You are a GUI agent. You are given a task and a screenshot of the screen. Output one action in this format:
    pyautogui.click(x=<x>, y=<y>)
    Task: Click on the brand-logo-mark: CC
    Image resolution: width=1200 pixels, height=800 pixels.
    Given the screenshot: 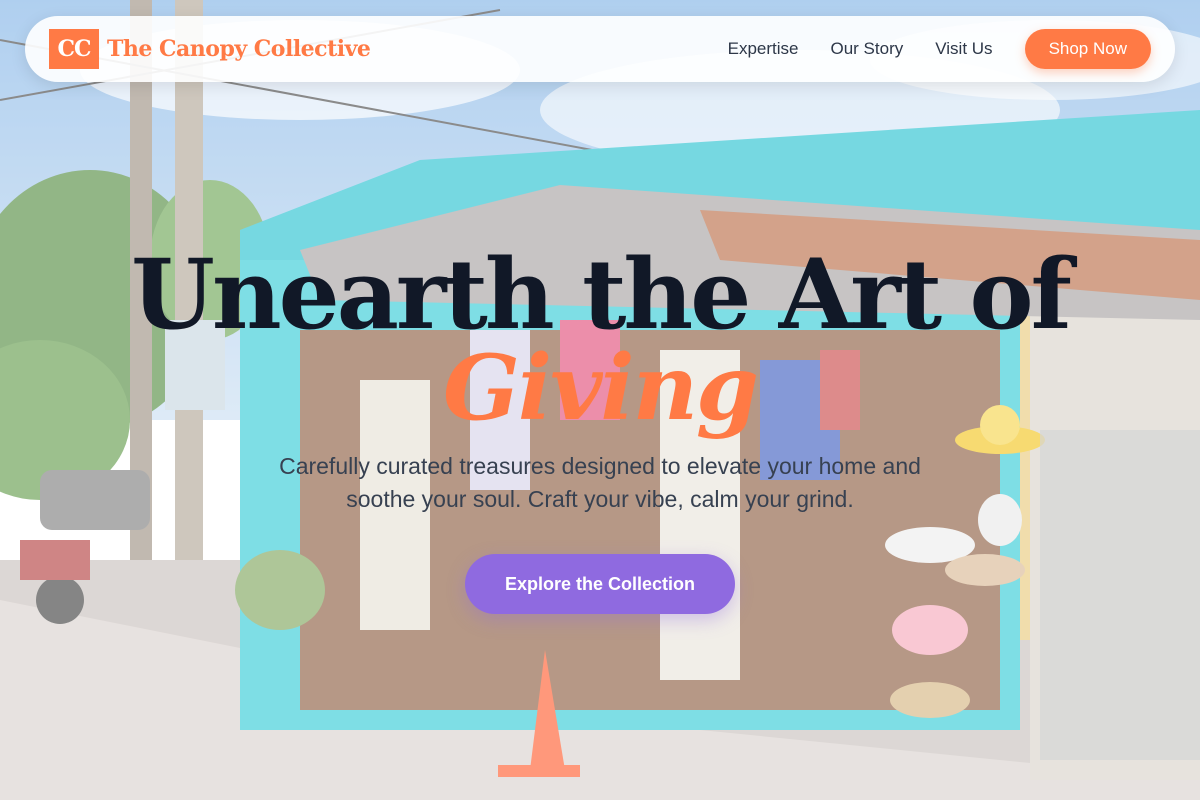 What is the action you would take?
    pyautogui.click(x=74, y=49)
    